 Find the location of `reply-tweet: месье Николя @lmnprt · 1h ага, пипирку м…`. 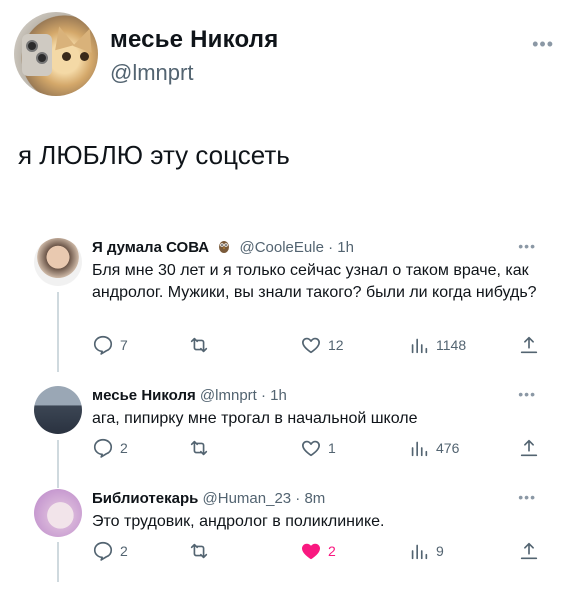

reply-tweet: месье Николя @lmnprt · 1h ага, пипирку м… is located at coordinates (294, 436).